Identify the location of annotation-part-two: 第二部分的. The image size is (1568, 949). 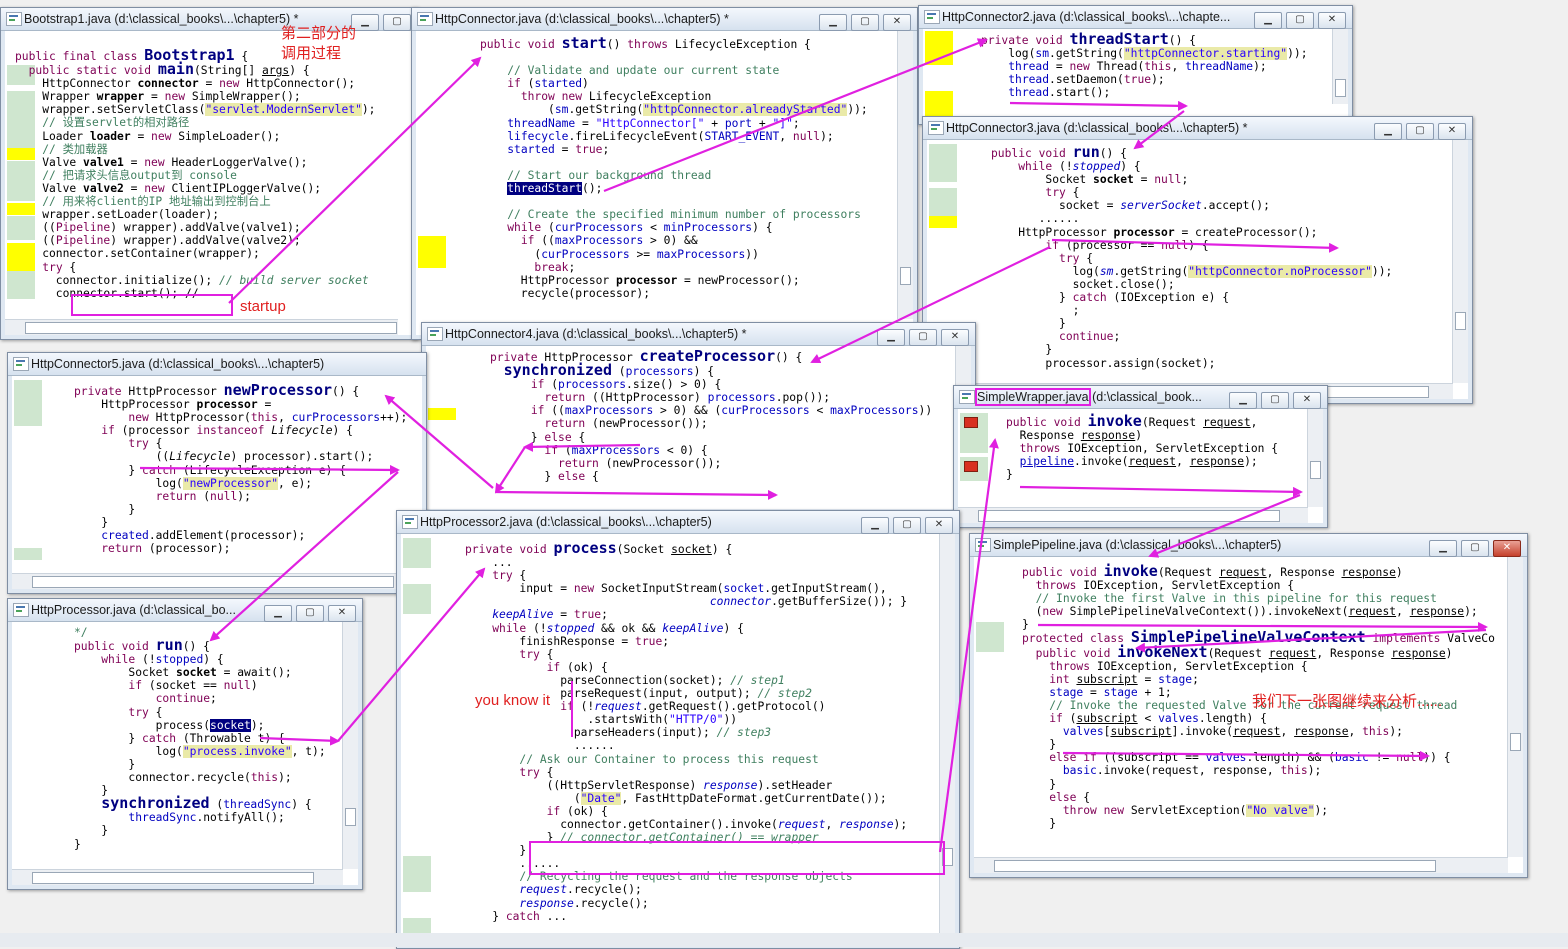
(319, 33).